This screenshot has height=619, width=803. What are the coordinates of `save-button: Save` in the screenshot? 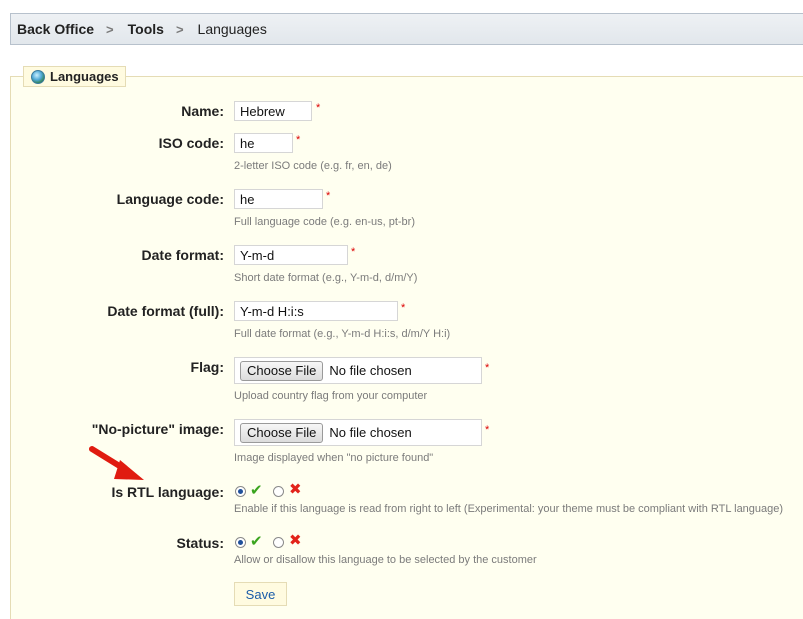 It's located at (260, 594).